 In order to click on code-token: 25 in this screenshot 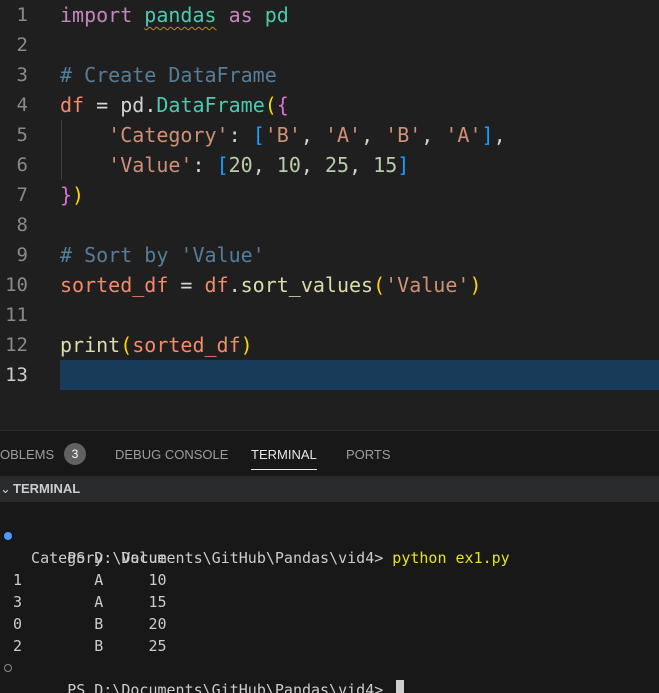, I will do `click(337, 165)`.